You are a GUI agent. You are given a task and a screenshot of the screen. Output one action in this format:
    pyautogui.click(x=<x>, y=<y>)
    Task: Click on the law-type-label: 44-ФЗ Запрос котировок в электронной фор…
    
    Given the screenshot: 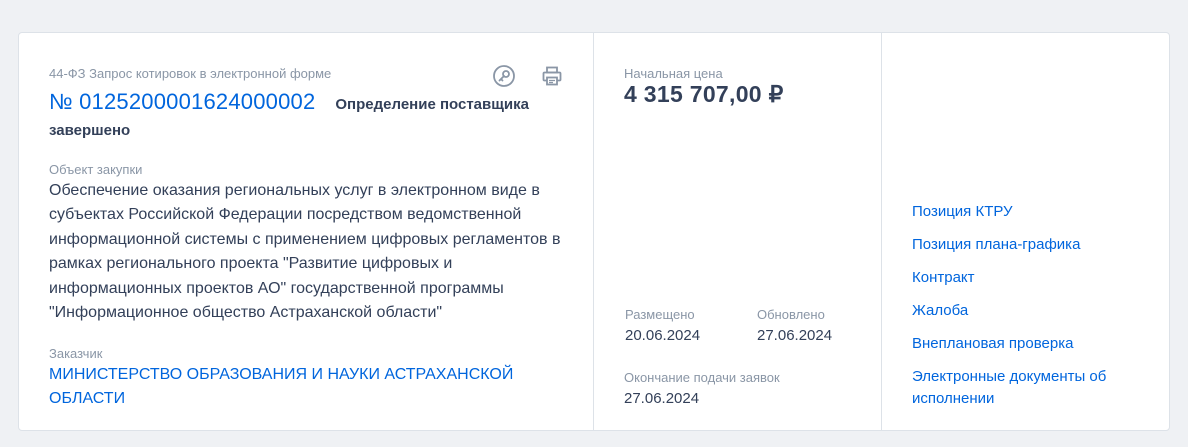 What is the action you would take?
    pyautogui.click(x=190, y=73)
    